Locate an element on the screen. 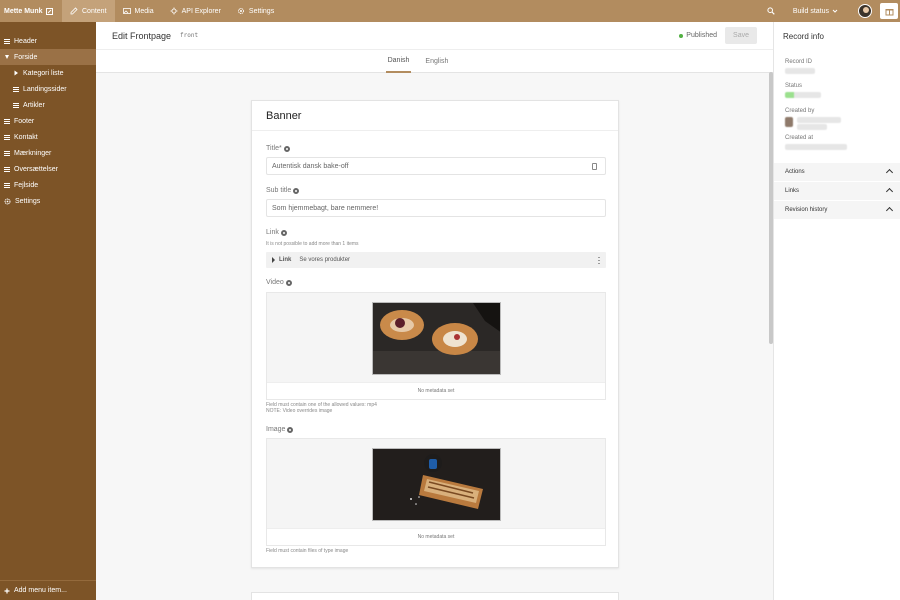 This screenshot has width=900, height=600. nav-api-label: API Explorer is located at coordinates (201, 11).